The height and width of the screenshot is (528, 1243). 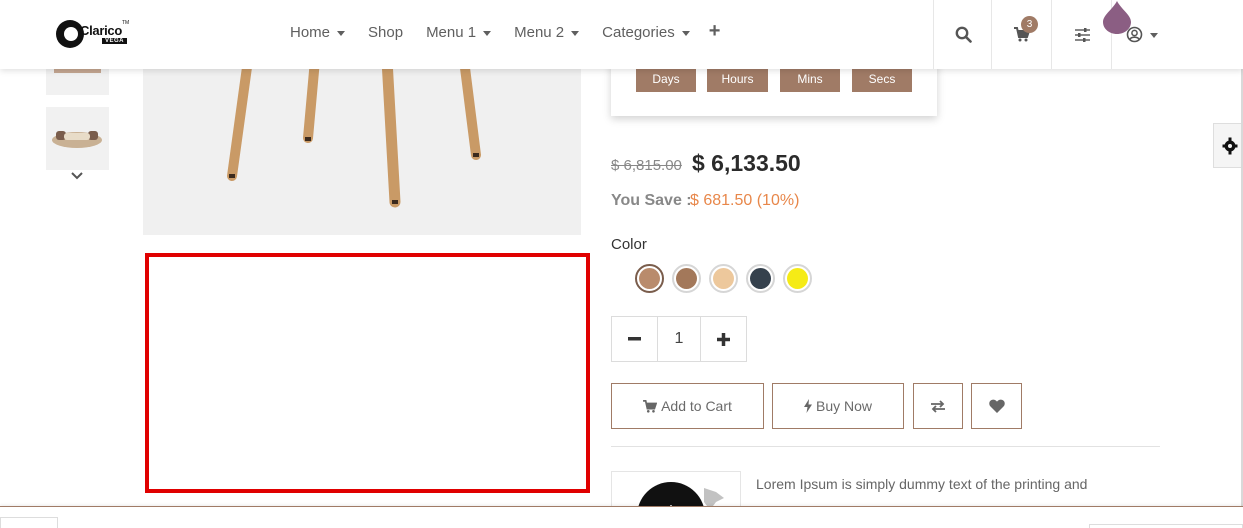 I want to click on product-main-image, so click(x=362, y=144).